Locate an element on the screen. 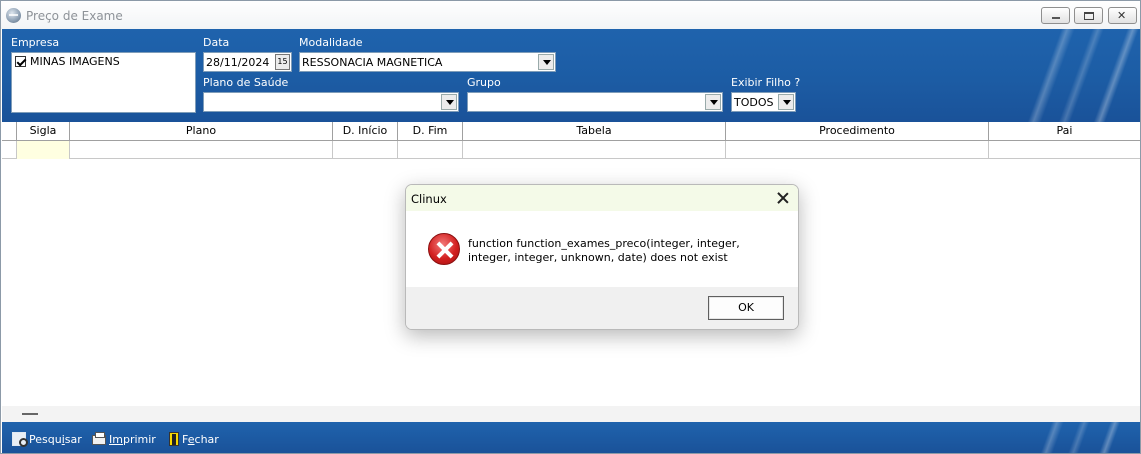 This screenshot has height=454, width=1141. modalidade-value: RESSONACIA MAGNETICA is located at coordinates (372, 62).